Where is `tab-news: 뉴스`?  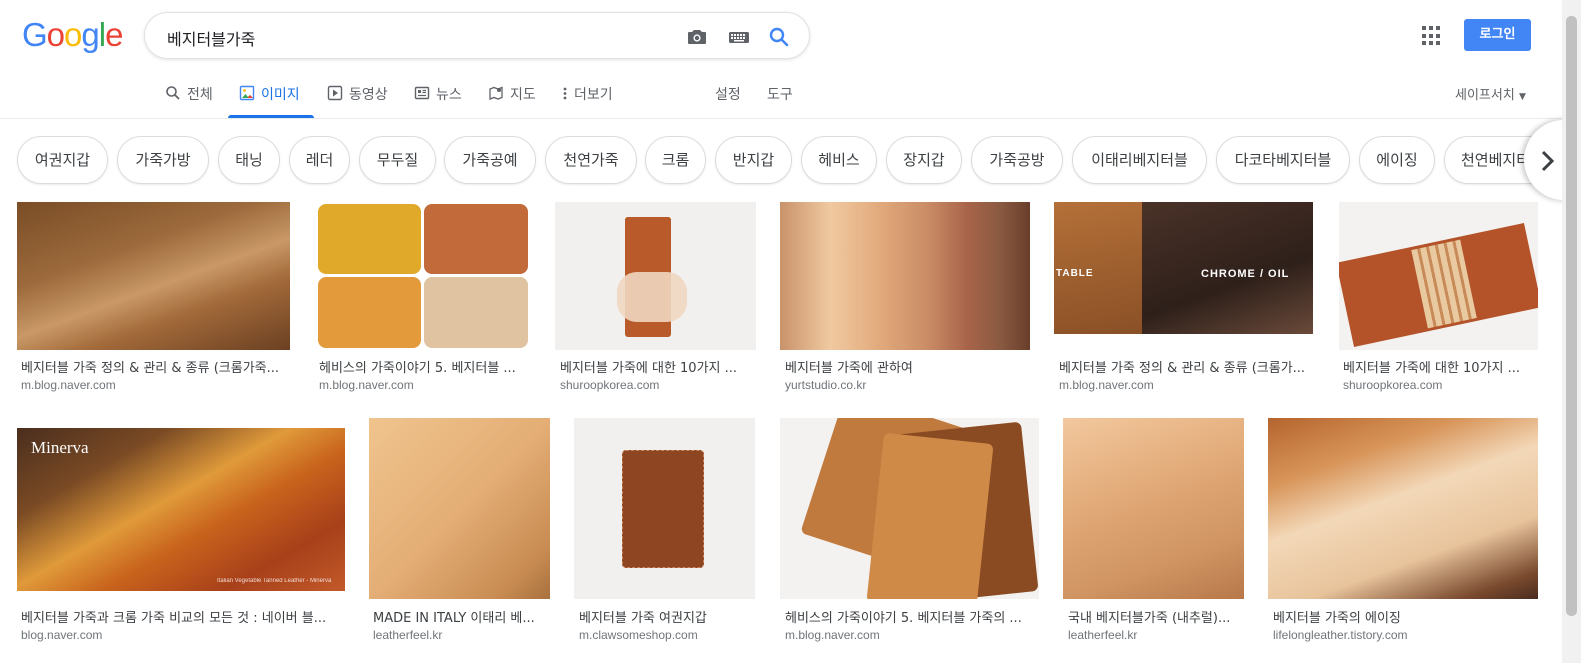
tab-news: 뉴스 is located at coordinates (438, 99).